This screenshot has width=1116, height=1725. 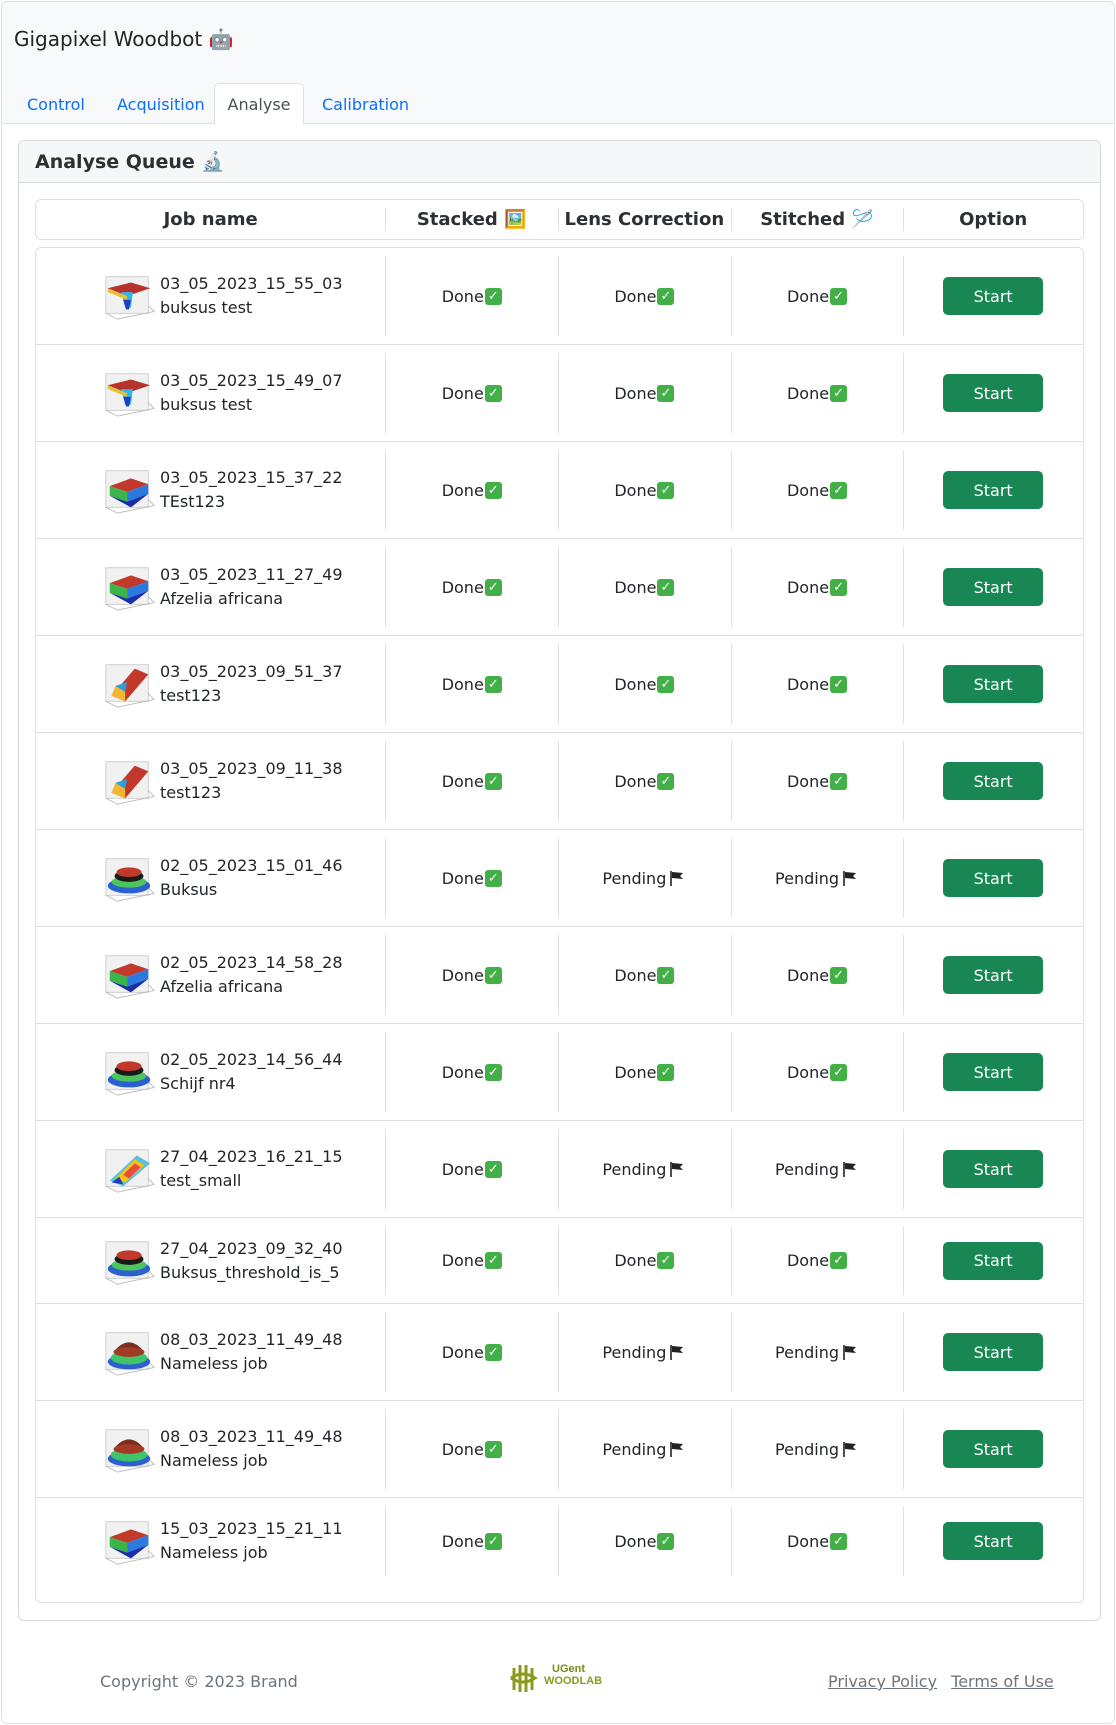 I want to click on job-name-cell: 27_04_2023_09_32_40 Buksus_threshold_is_5, so click(x=210, y=1260).